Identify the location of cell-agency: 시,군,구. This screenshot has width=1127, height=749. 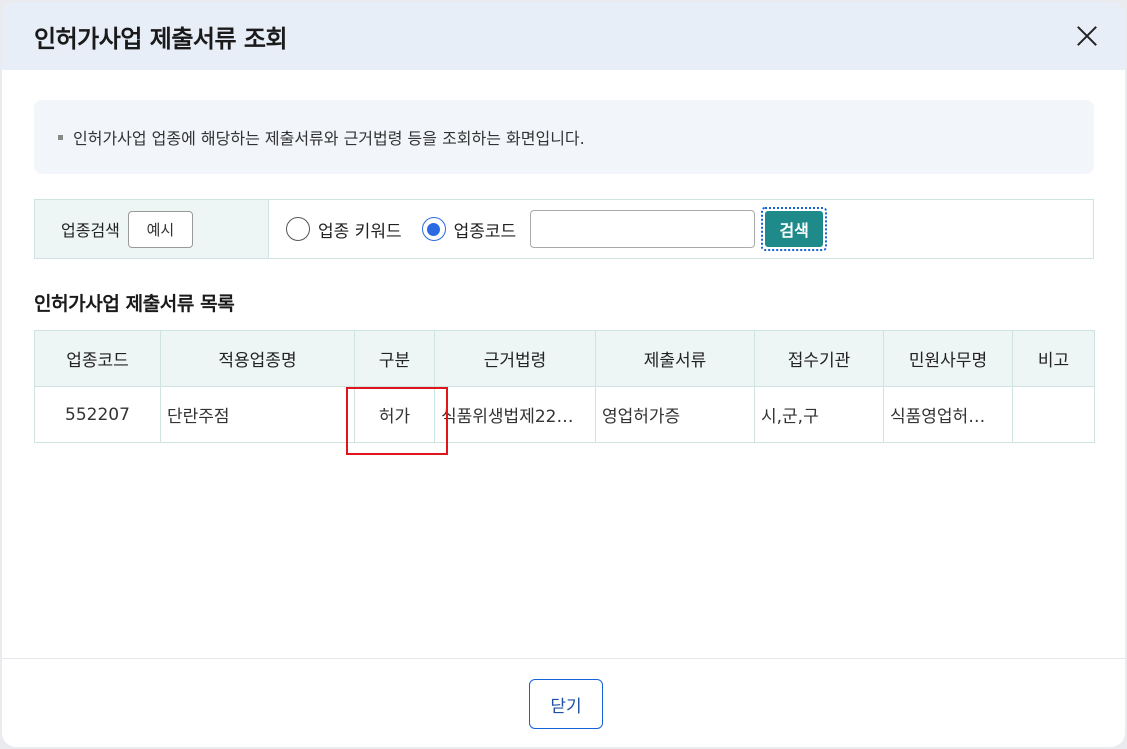
(819, 414).